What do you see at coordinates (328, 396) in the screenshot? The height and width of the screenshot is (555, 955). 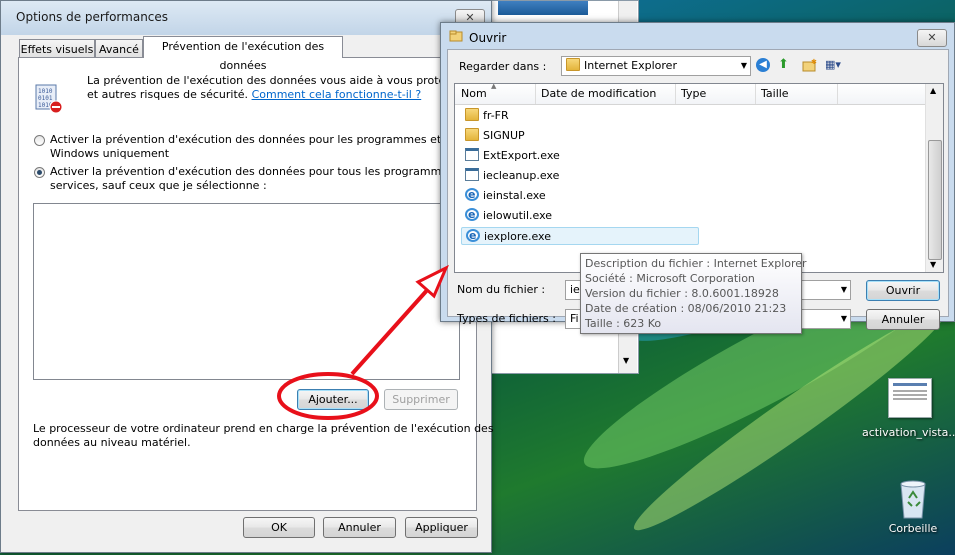 I see `highlight-ellipse` at bounding box center [328, 396].